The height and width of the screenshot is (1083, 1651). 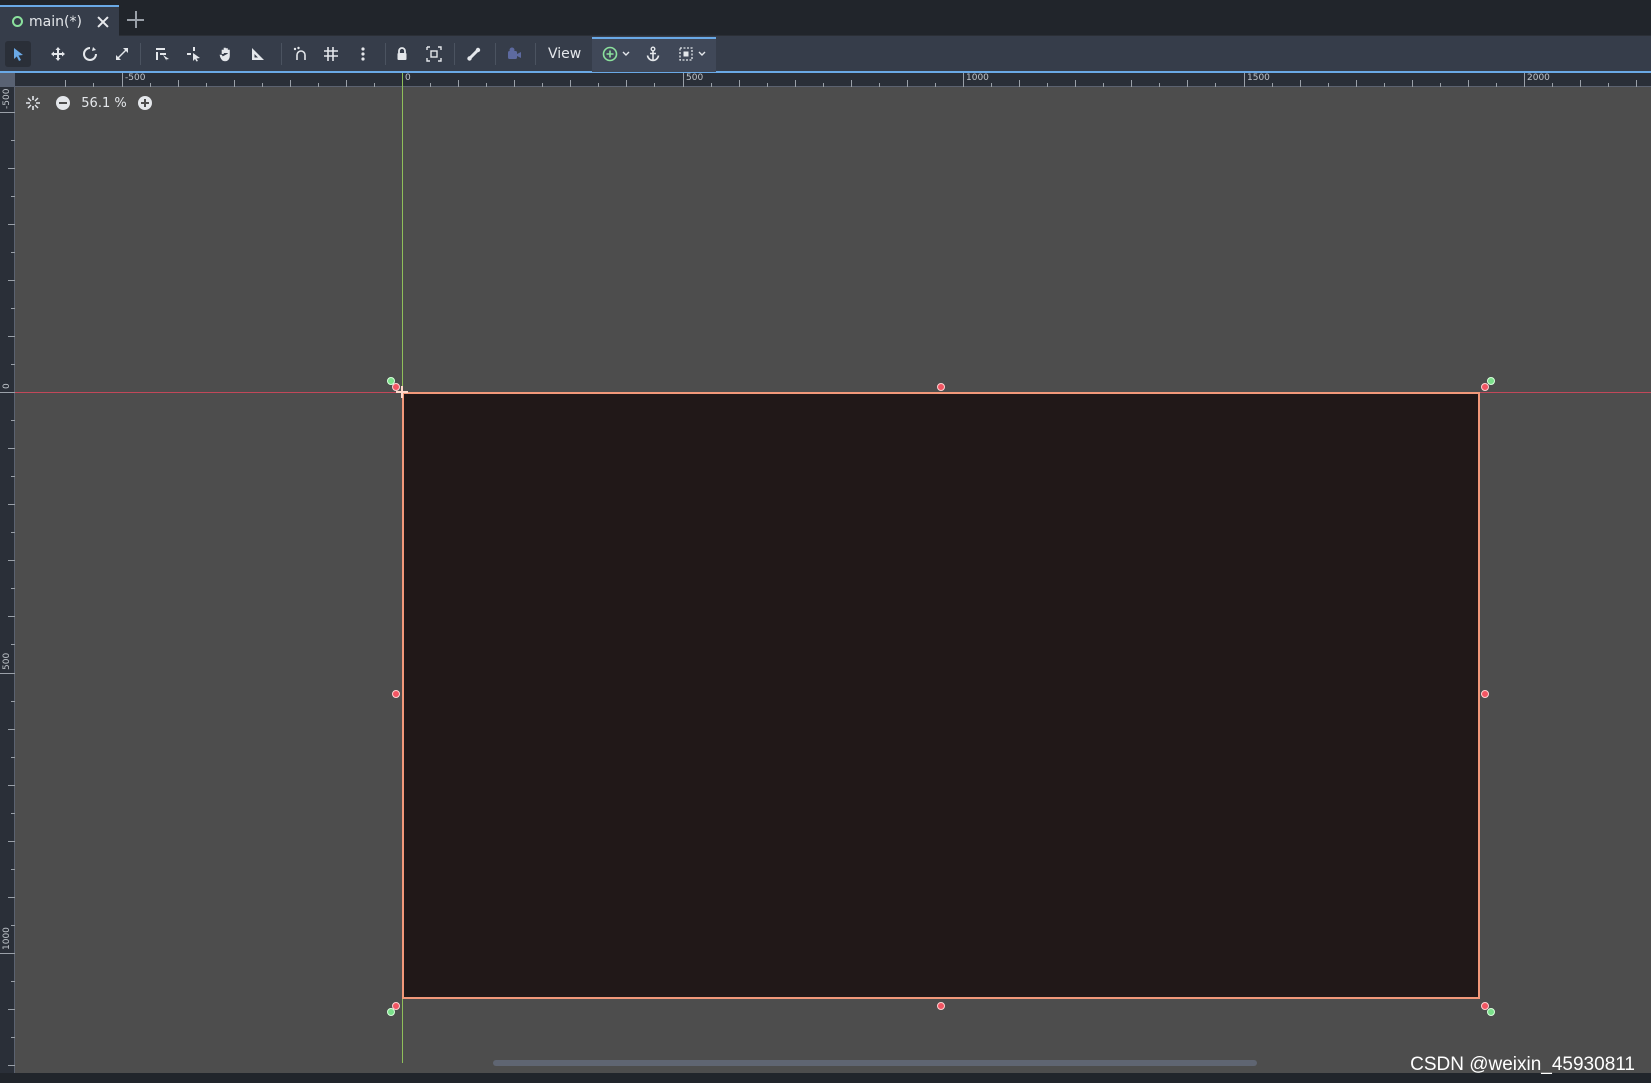 What do you see at coordinates (402, 54) in the screenshot?
I see `lock-icon` at bounding box center [402, 54].